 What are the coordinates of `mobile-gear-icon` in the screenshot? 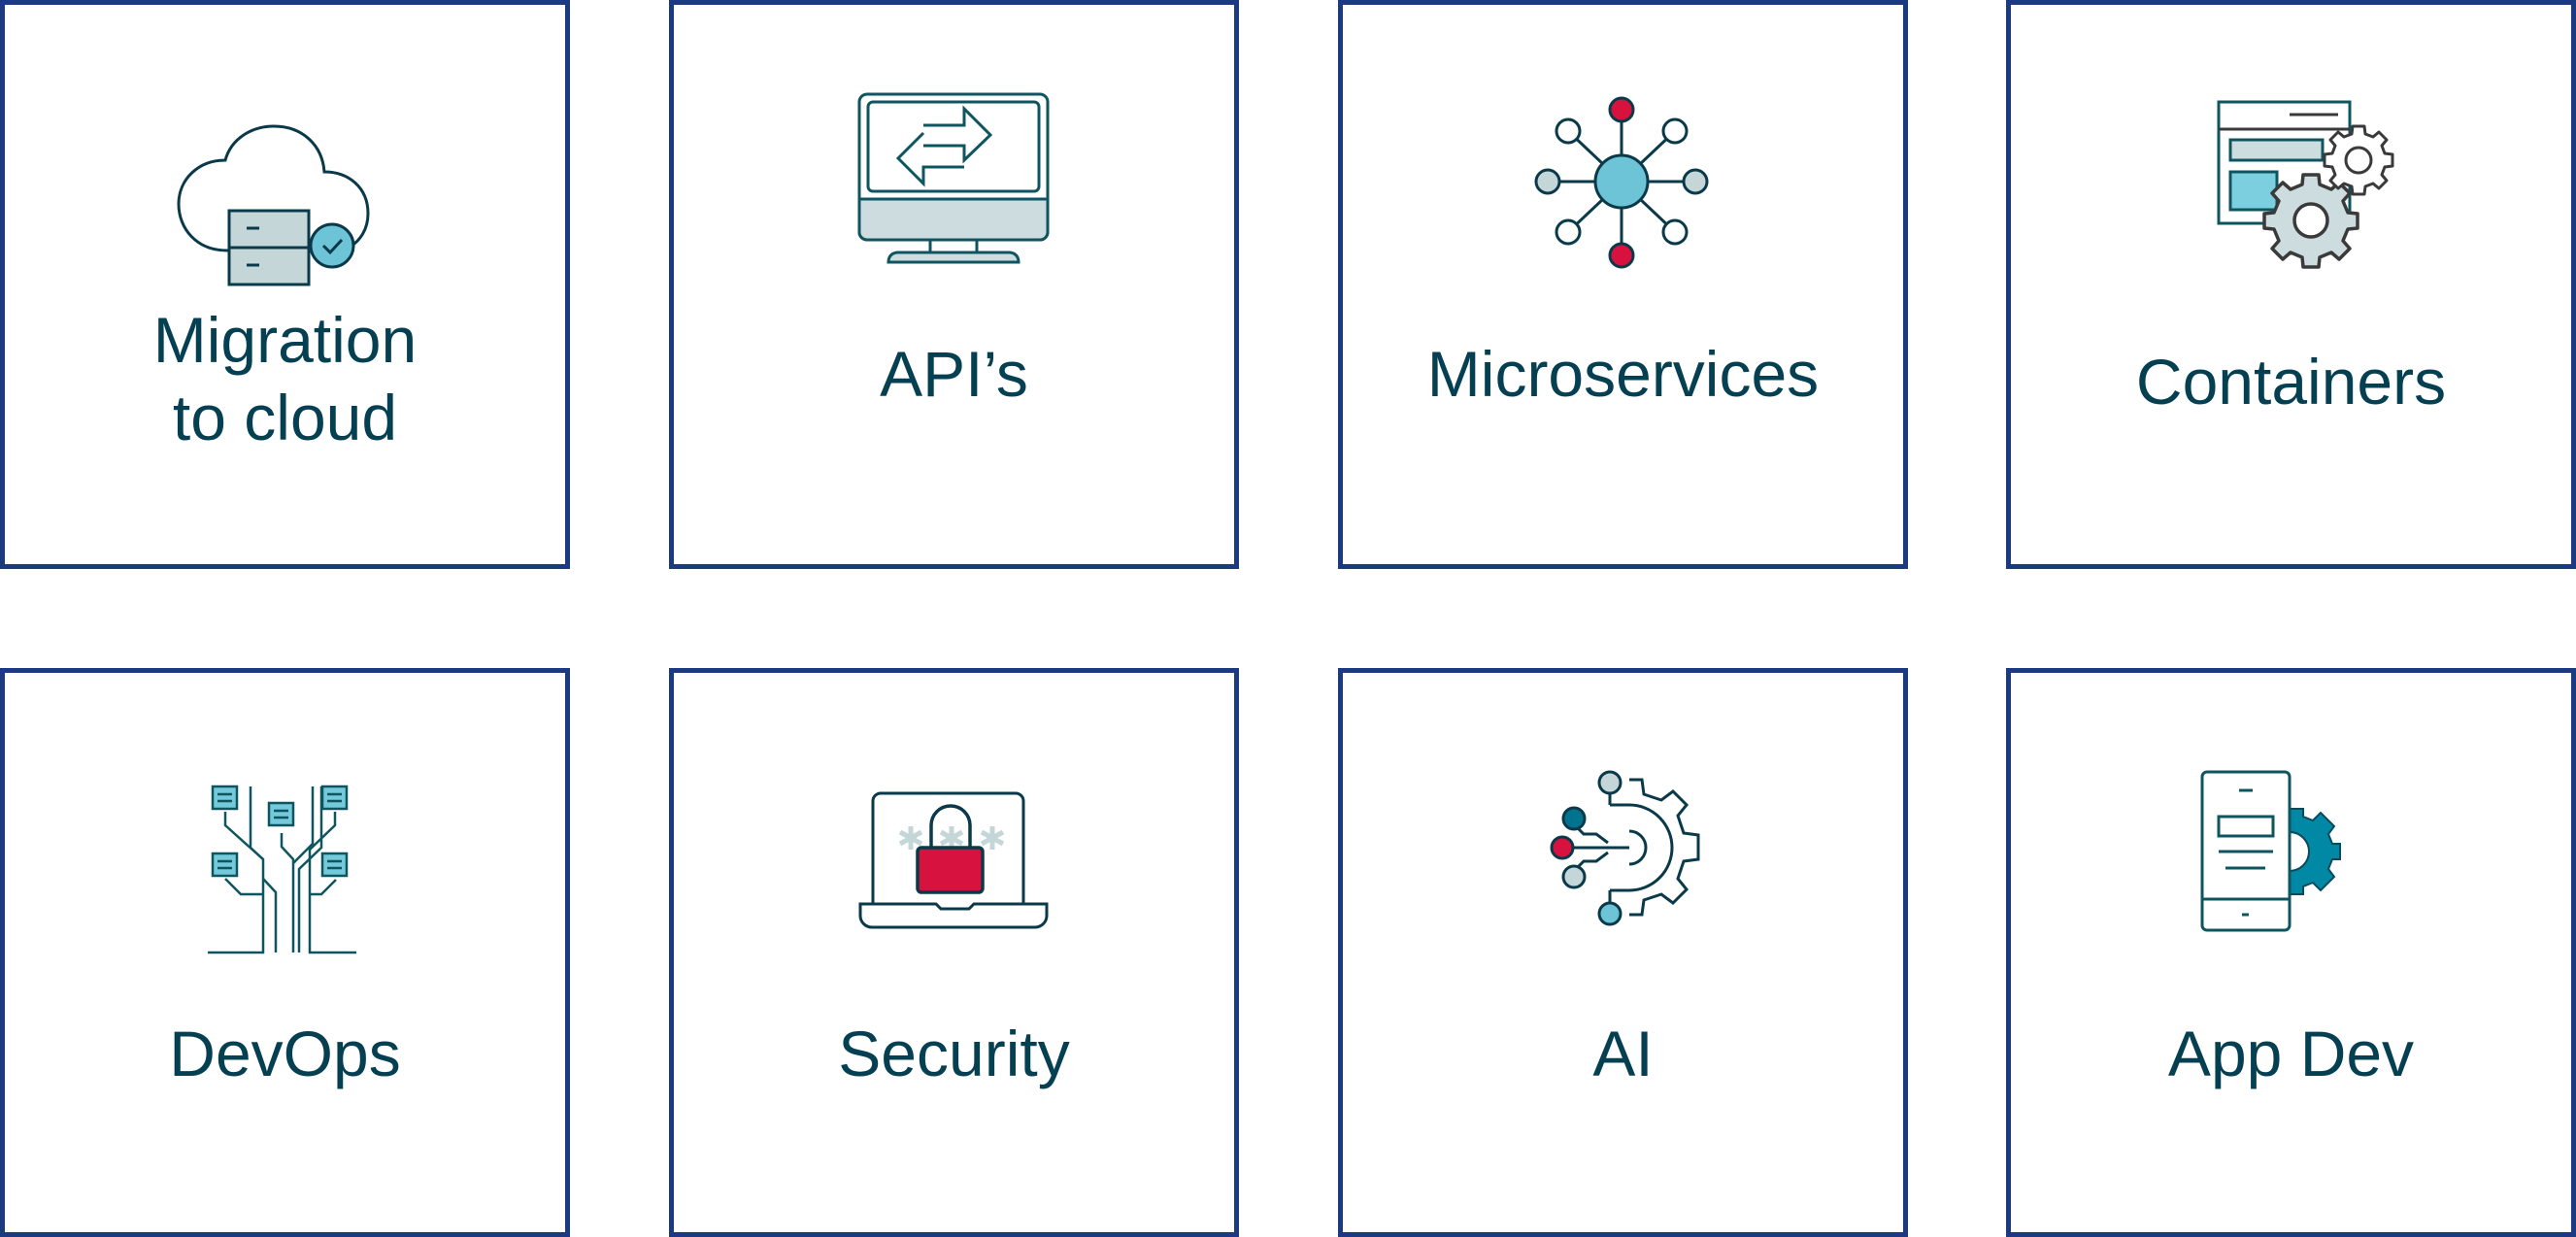 It's located at (2291, 857).